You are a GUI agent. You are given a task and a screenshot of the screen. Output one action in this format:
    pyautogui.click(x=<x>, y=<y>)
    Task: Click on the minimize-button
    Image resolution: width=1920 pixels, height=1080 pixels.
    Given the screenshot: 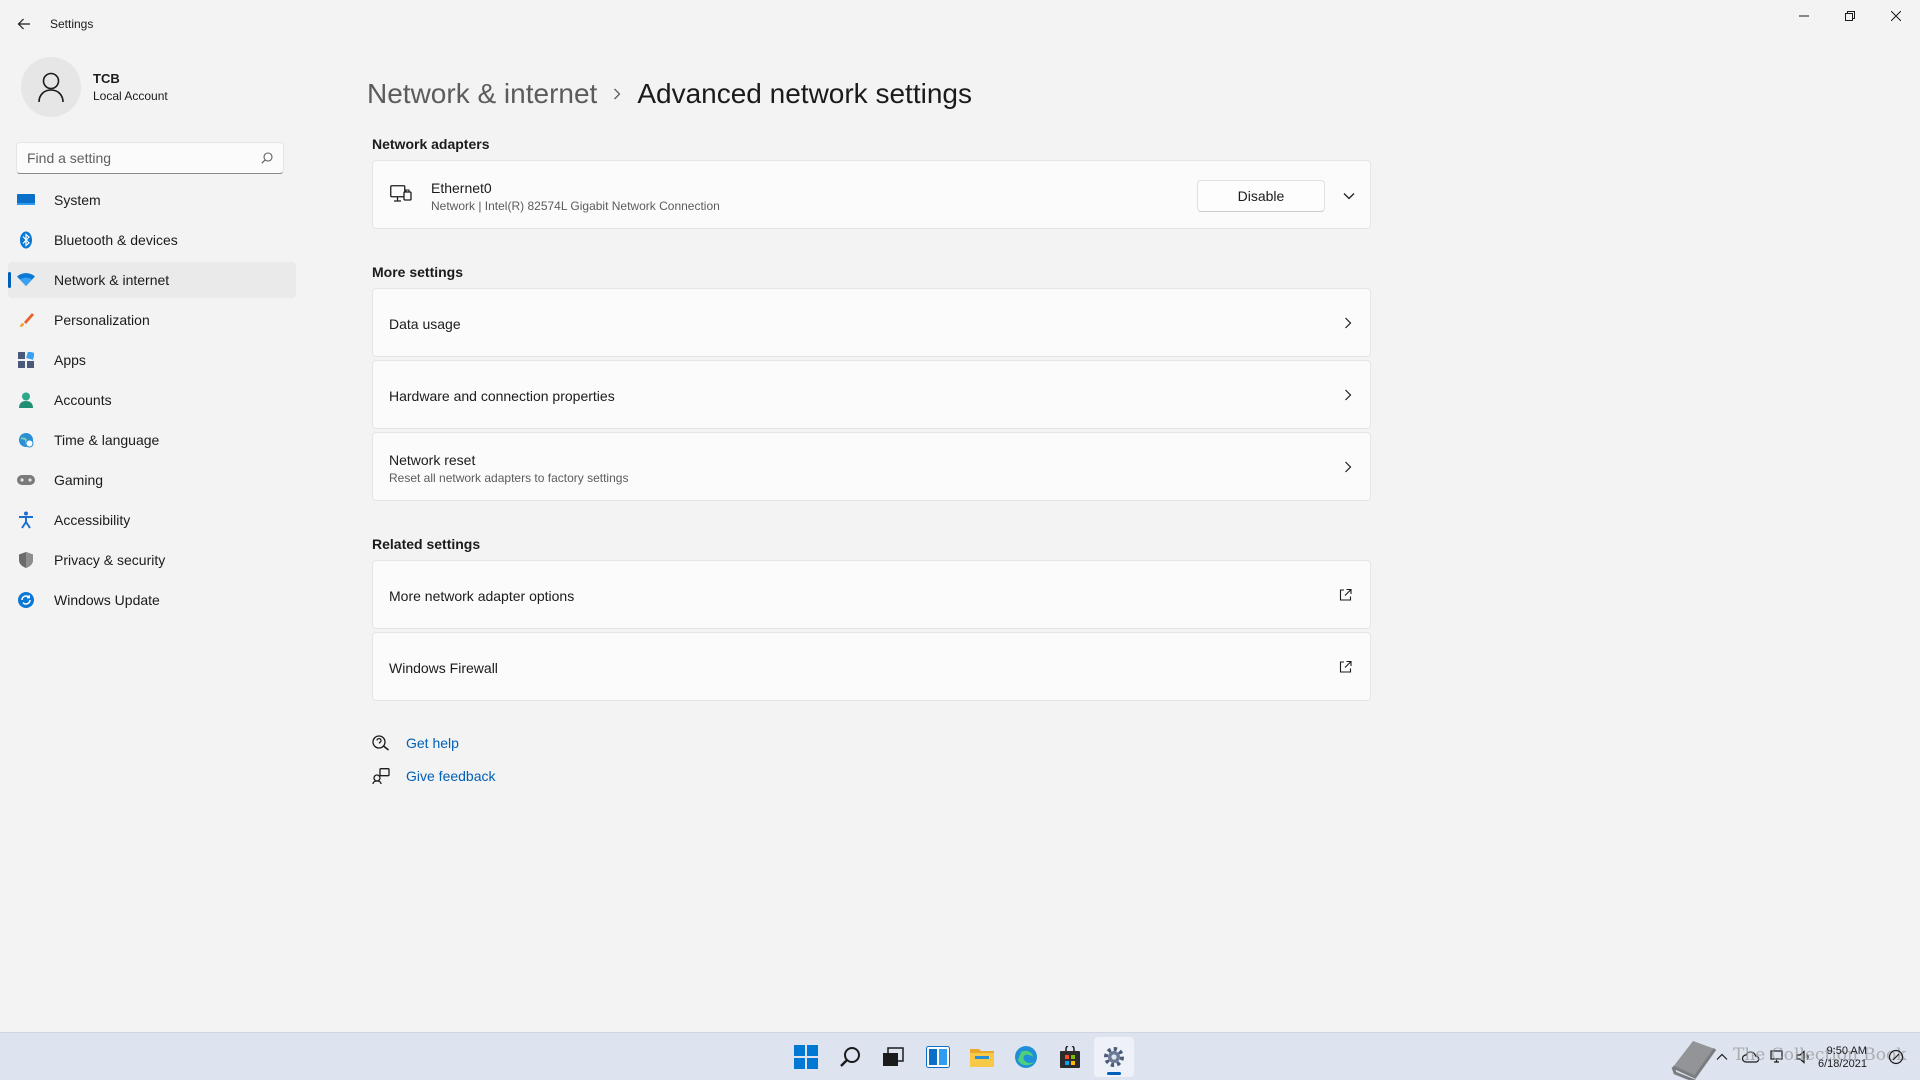 What is the action you would take?
    pyautogui.click(x=1804, y=16)
    